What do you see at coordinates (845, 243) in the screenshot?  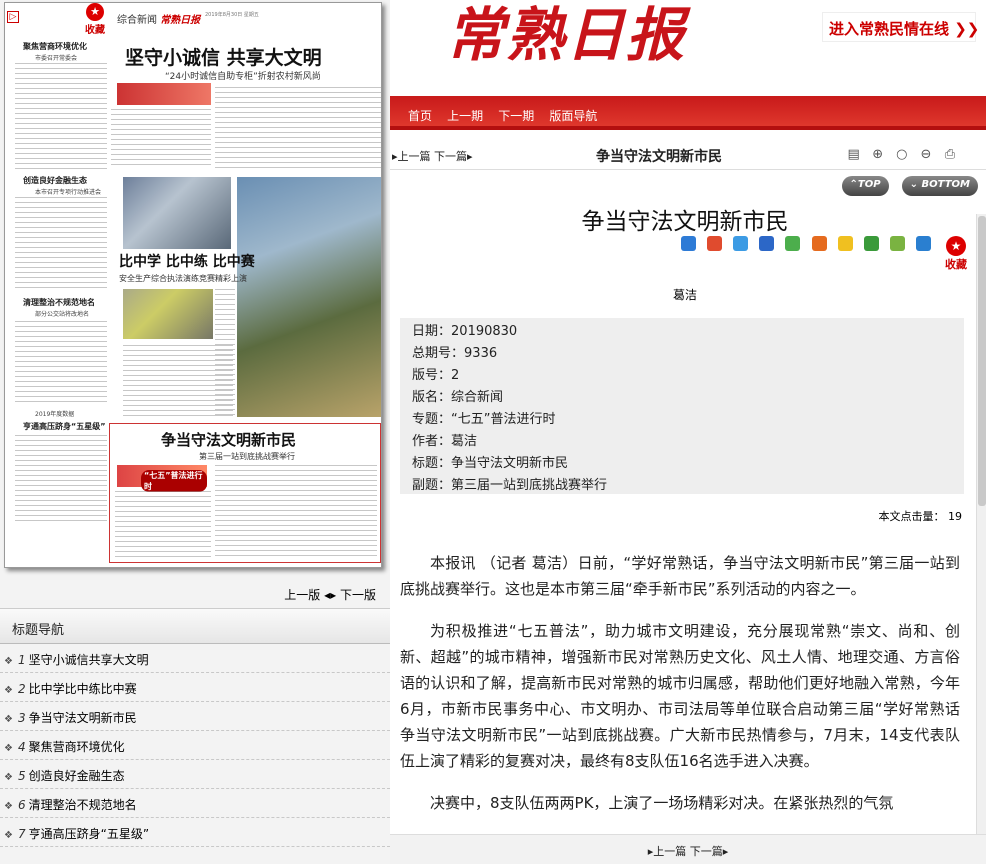 I see `share-star-icon` at bounding box center [845, 243].